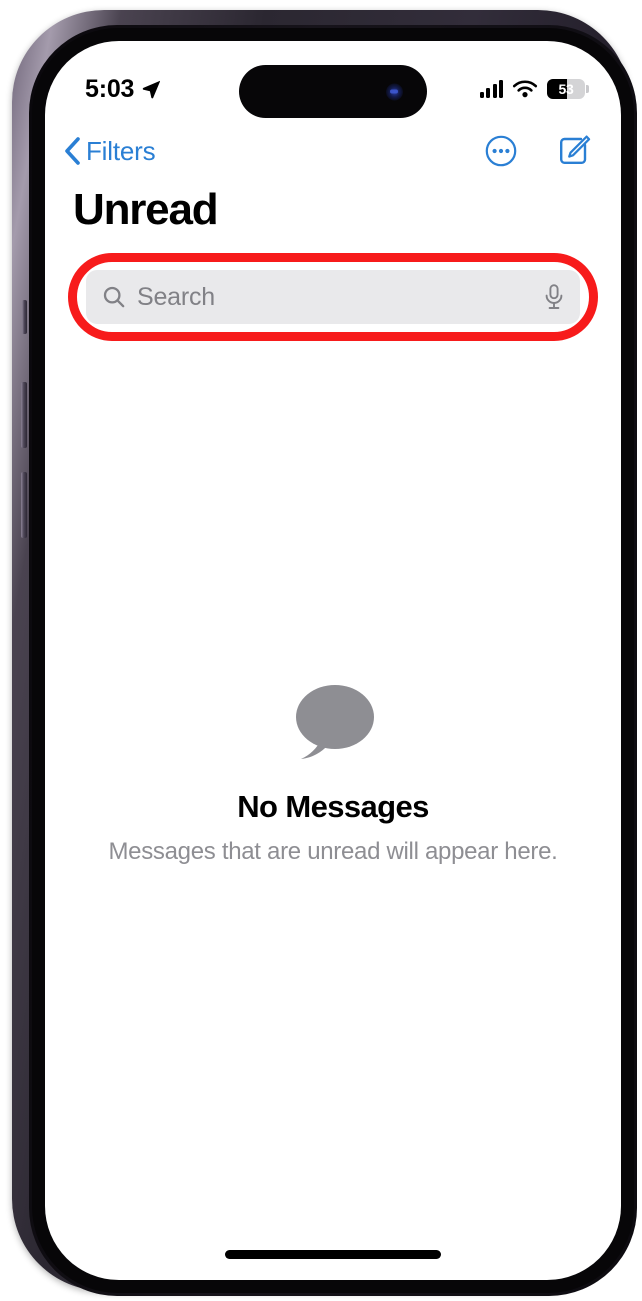 Image resolution: width=642 pixels, height=1301 pixels. Describe the element at coordinates (110, 88) in the screenshot. I see `status-time: 5:03` at that location.